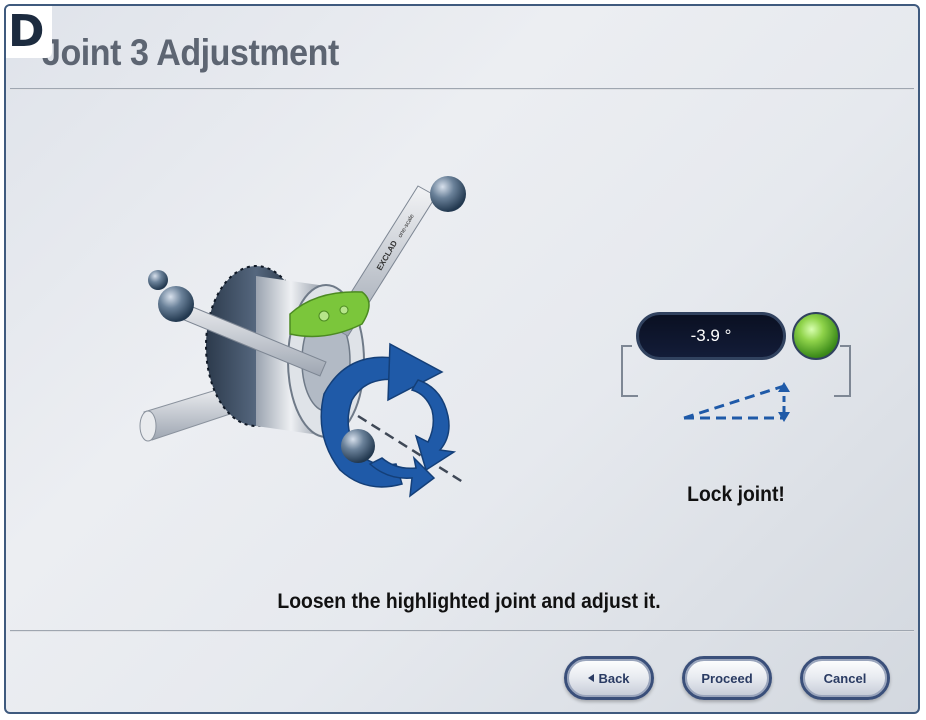 Image resolution: width=926 pixels, height=720 pixels. I want to click on cancel-button-label: Cancel, so click(845, 678).